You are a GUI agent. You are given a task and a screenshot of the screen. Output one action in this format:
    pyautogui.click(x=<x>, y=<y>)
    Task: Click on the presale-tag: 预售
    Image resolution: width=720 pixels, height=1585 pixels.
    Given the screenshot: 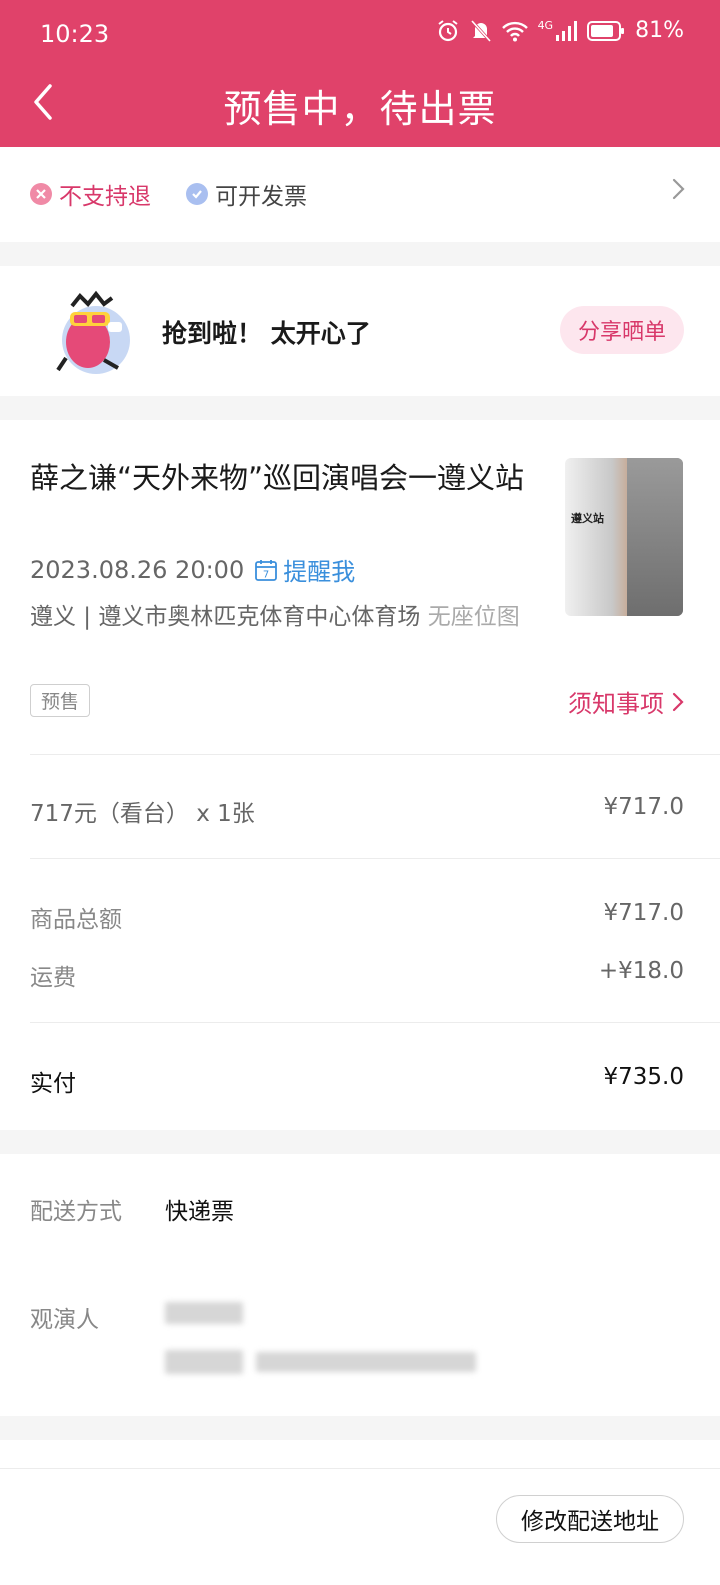 What is the action you would take?
    pyautogui.click(x=60, y=700)
    